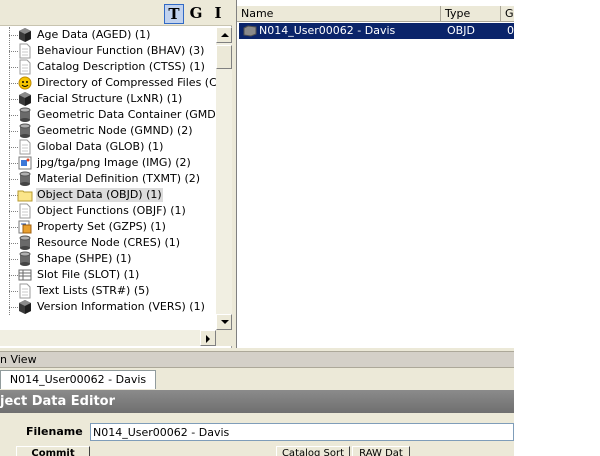 The image size is (600, 456). I want to click on list-row: N014_User00062 - Davis OBJD 0x, so click(378, 31).